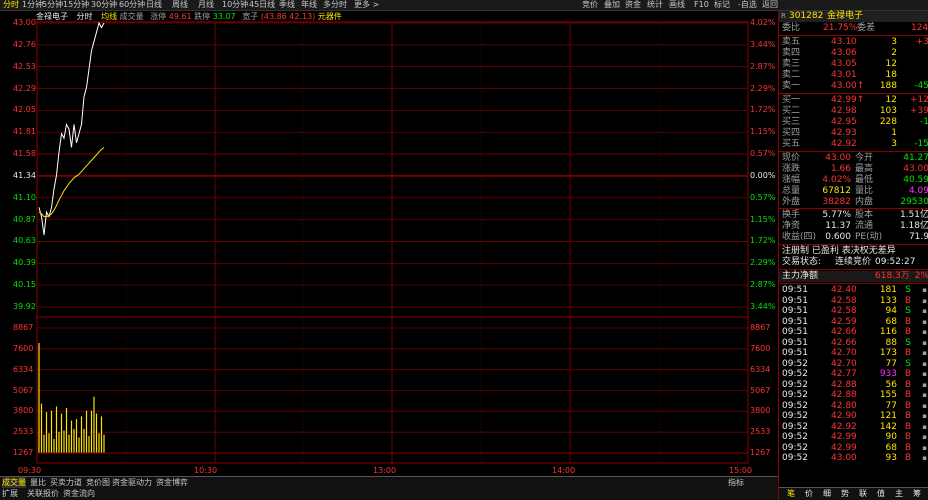  What do you see at coordinates (741, 470) in the screenshot?
I see `time-axis-label: 15:00` at bounding box center [741, 470].